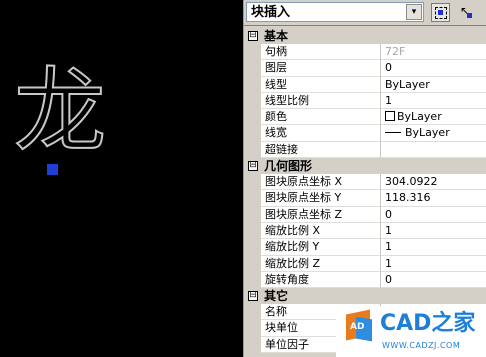 This screenshot has height=357, width=486. I want to click on section-title: 几何图形, so click(288, 166).